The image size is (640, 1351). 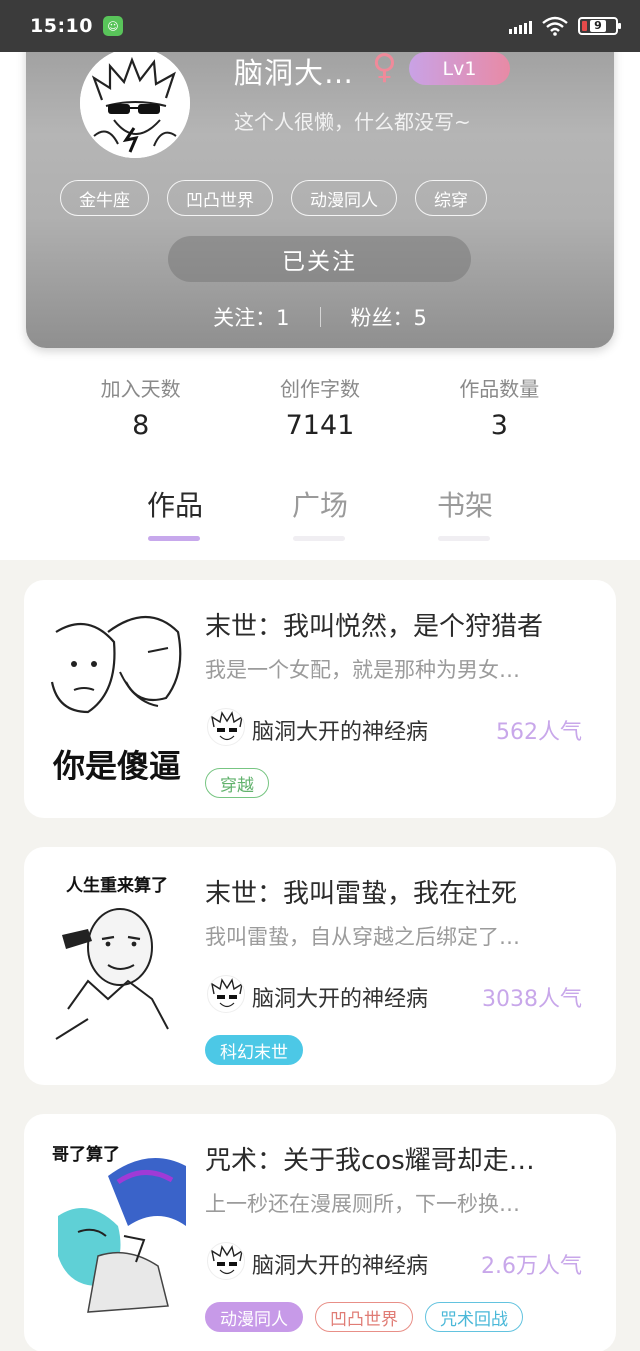 I want to click on content-tabs: 作品 广场 书架, so click(x=320, y=514).